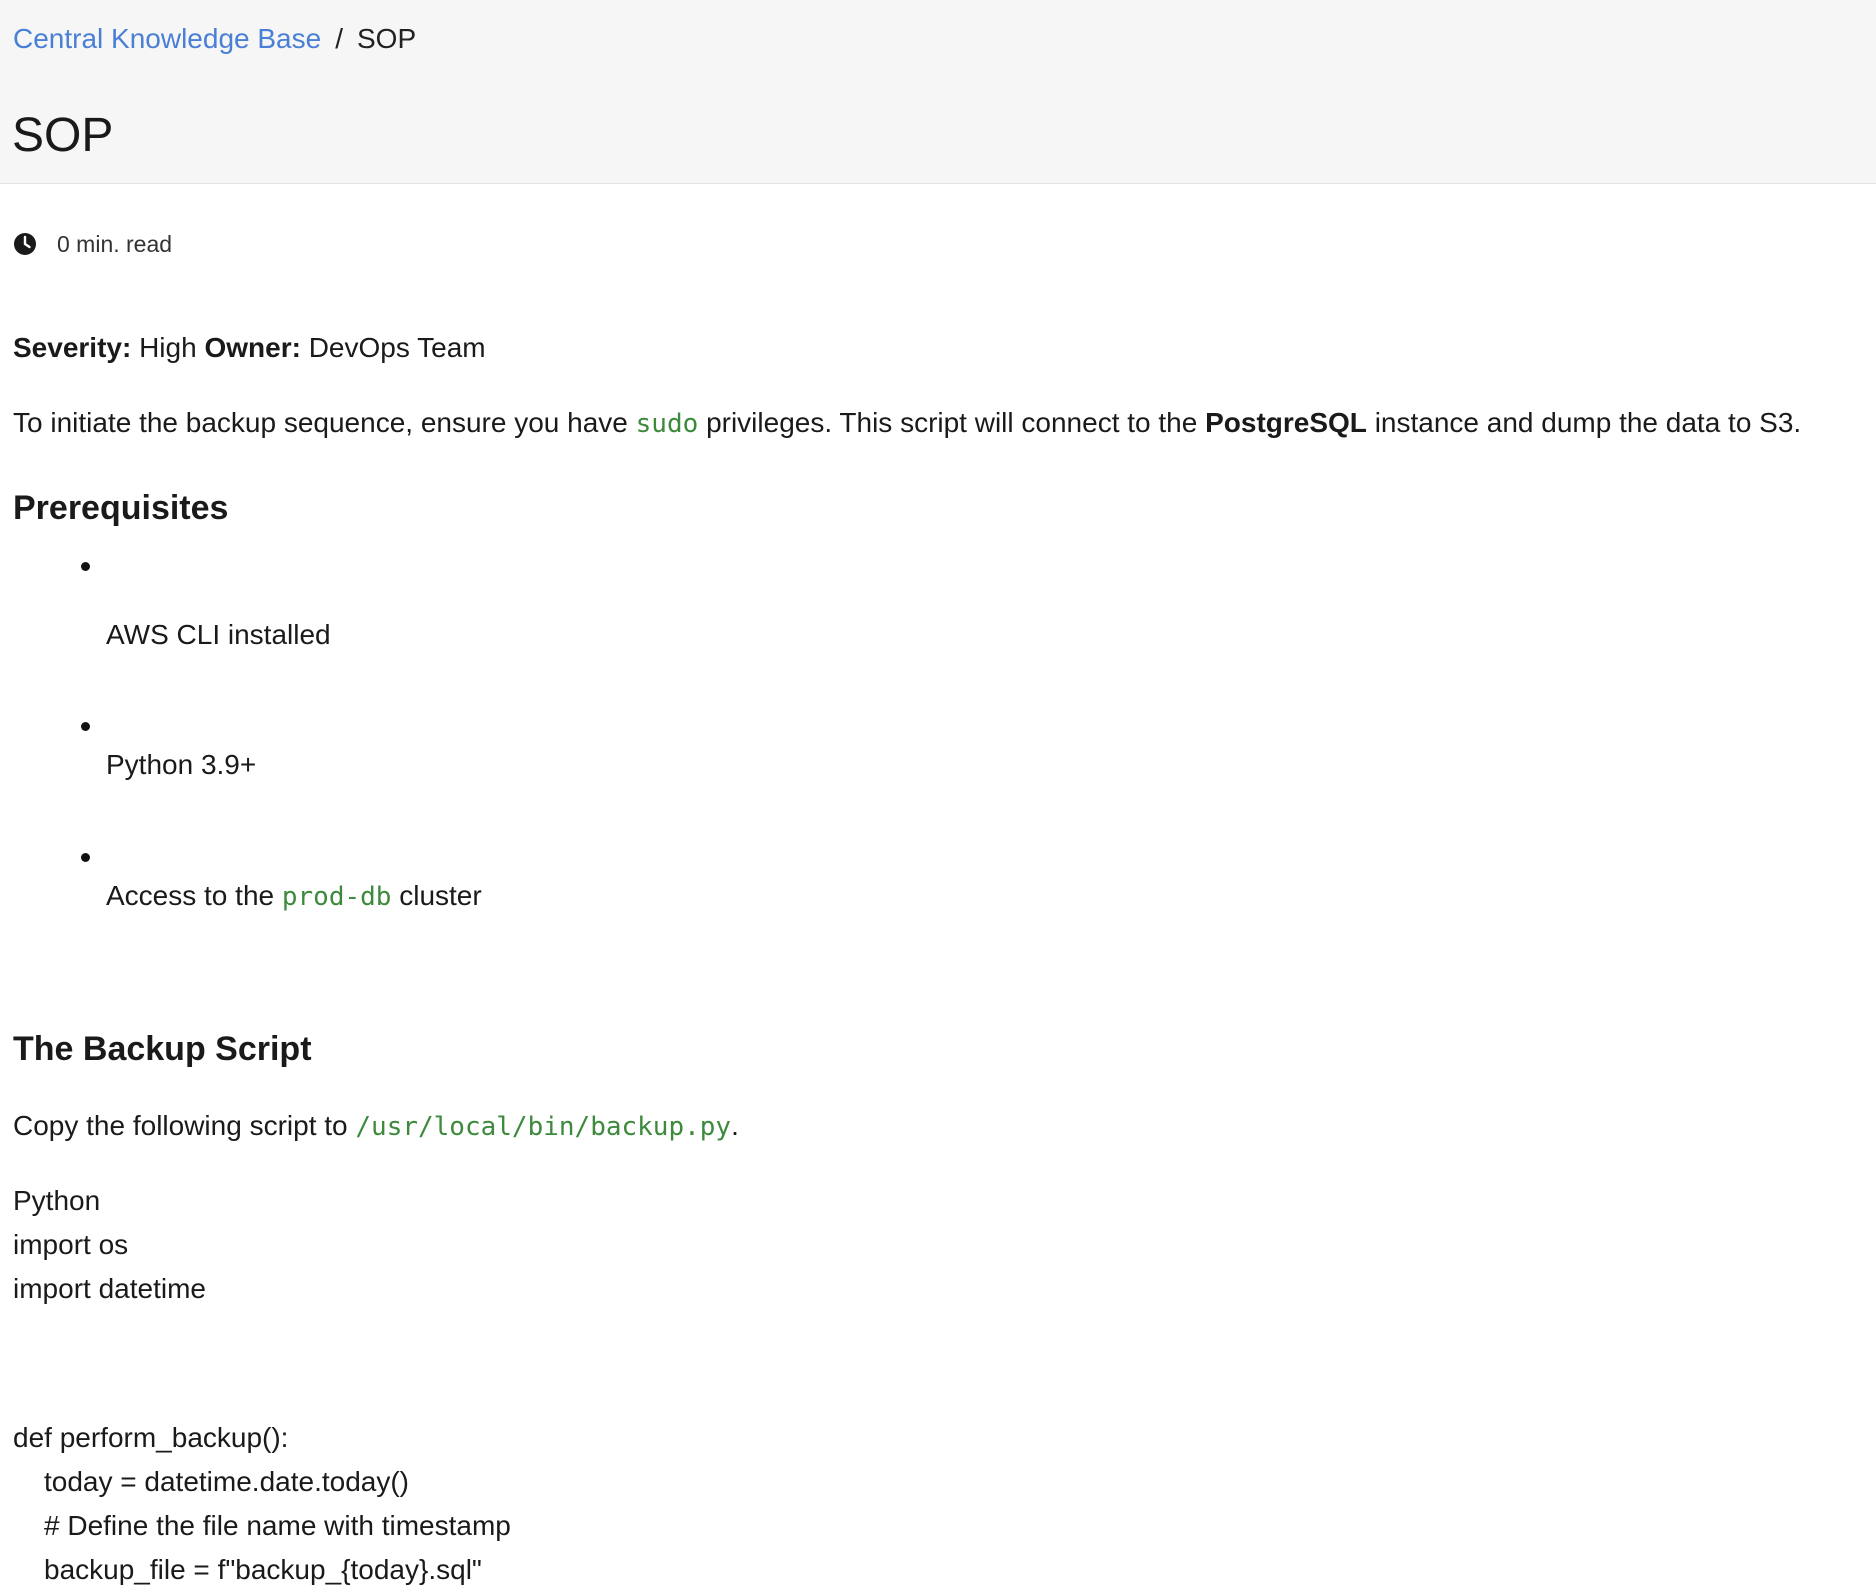 The height and width of the screenshot is (1590, 1876). What do you see at coordinates (667, 424) in the screenshot?
I see `inline-code-sudo: sudo` at bounding box center [667, 424].